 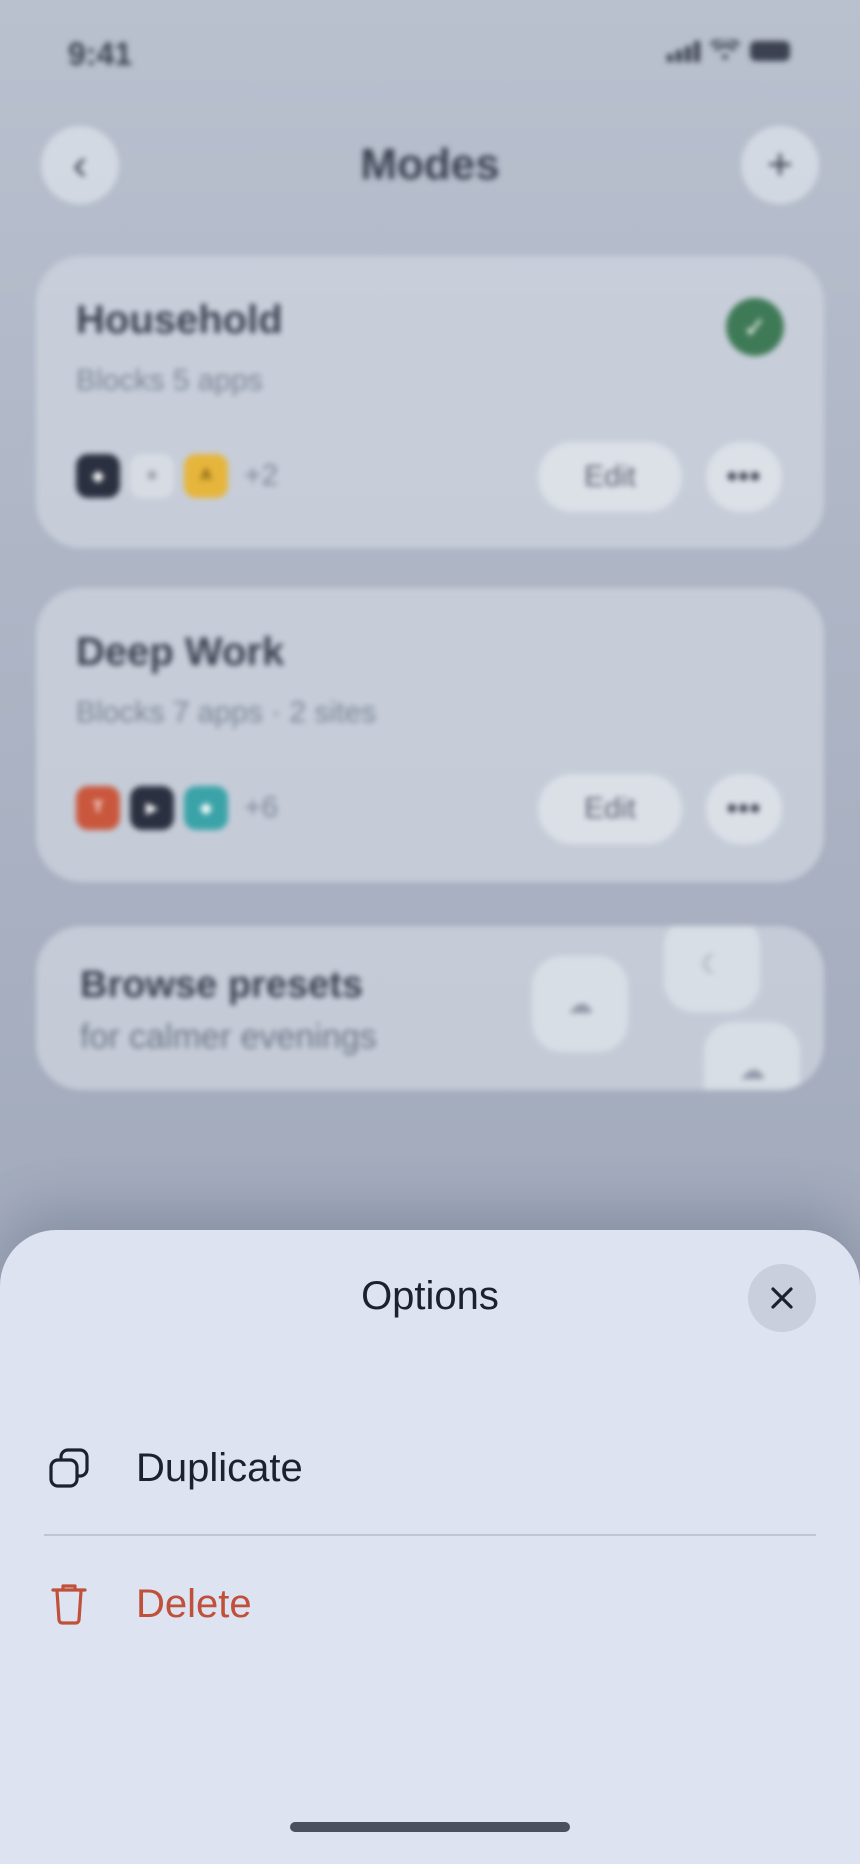 What do you see at coordinates (100, 54) in the screenshot?
I see `status-time: 9:41` at bounding box center [100, 54].